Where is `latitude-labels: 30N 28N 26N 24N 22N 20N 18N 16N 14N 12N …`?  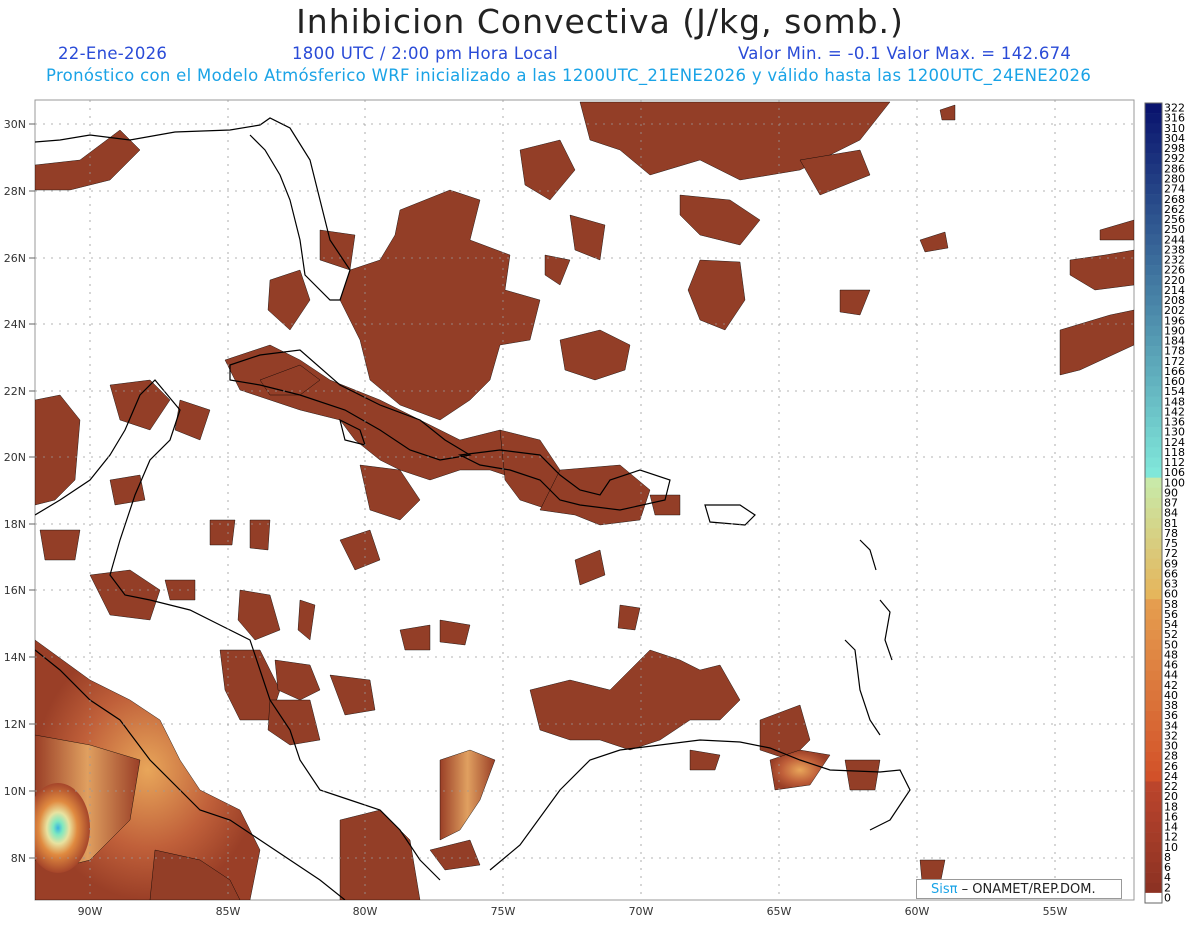
latitude-labels: 30N 28N 26N 24N 22N 20N 18N 16N 14N 12N … is located at coordinates (15, 491).